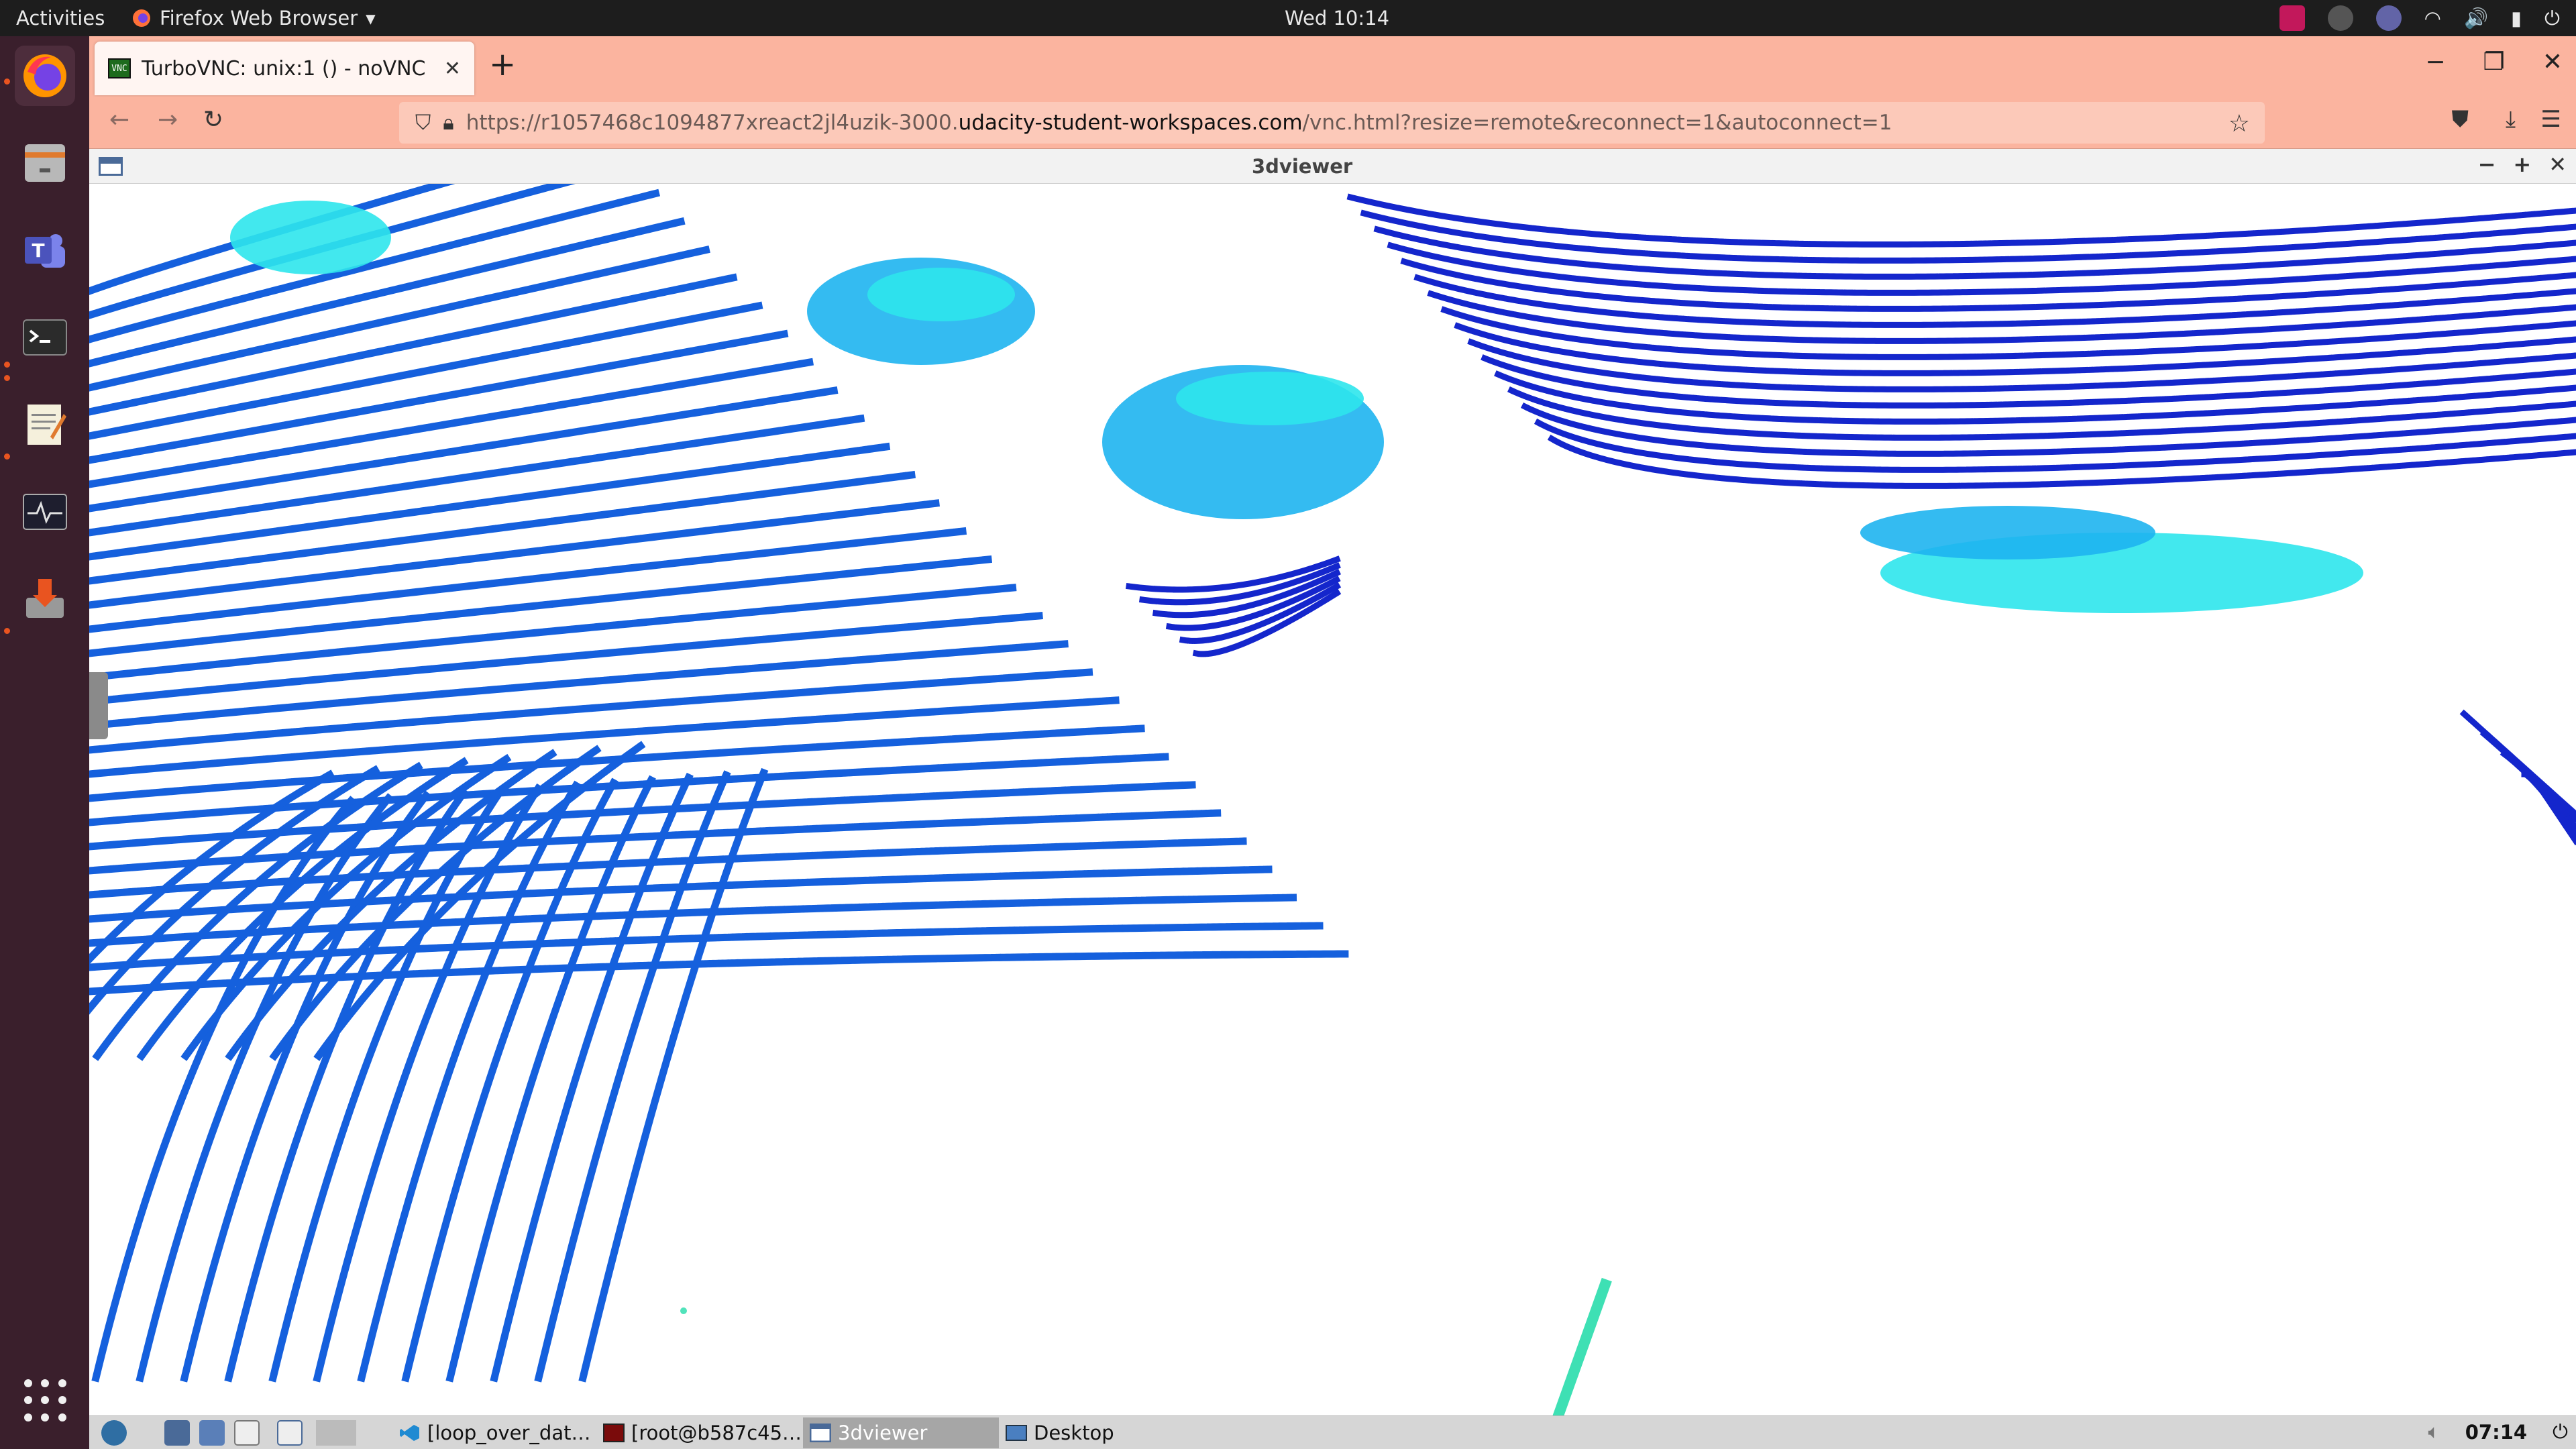  I want to click on viewer-window-title: 3dviewer, so click(1302, 166).